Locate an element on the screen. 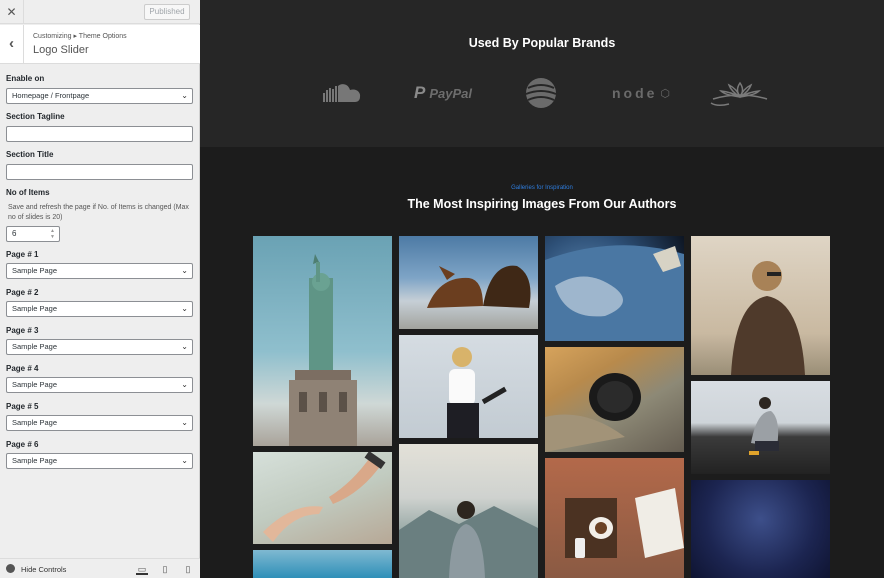 Image resolution: width=884 pixels, height=578 pixels. page-4-value: Sample Page is located at coordinates (35, 384).